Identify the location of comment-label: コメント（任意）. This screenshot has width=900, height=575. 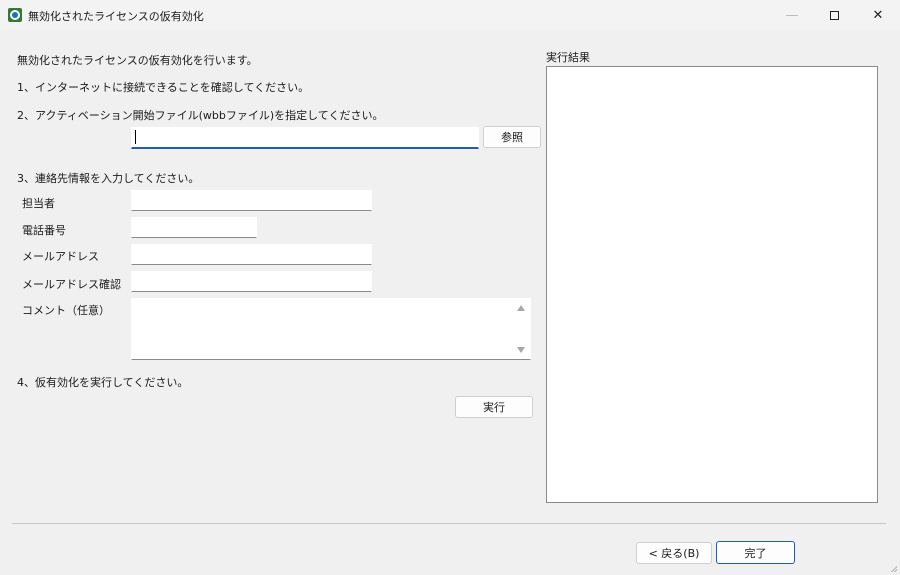
(66, 310).